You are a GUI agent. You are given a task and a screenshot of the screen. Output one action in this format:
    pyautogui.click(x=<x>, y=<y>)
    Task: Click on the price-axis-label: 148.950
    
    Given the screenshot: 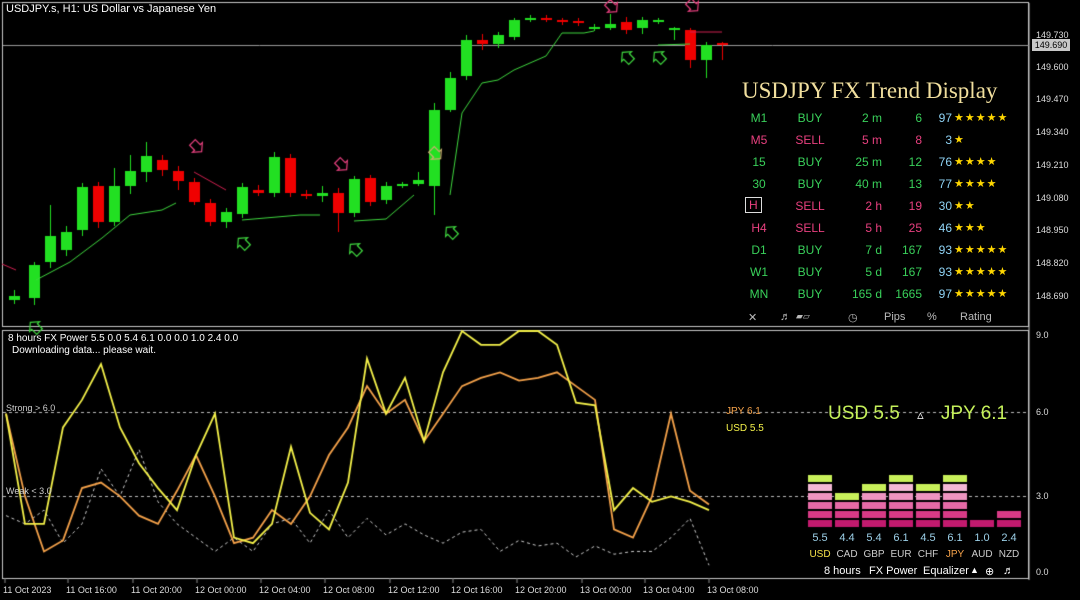 What is the action you would take?
    pyautogui.click(x=1052, y=230)
    